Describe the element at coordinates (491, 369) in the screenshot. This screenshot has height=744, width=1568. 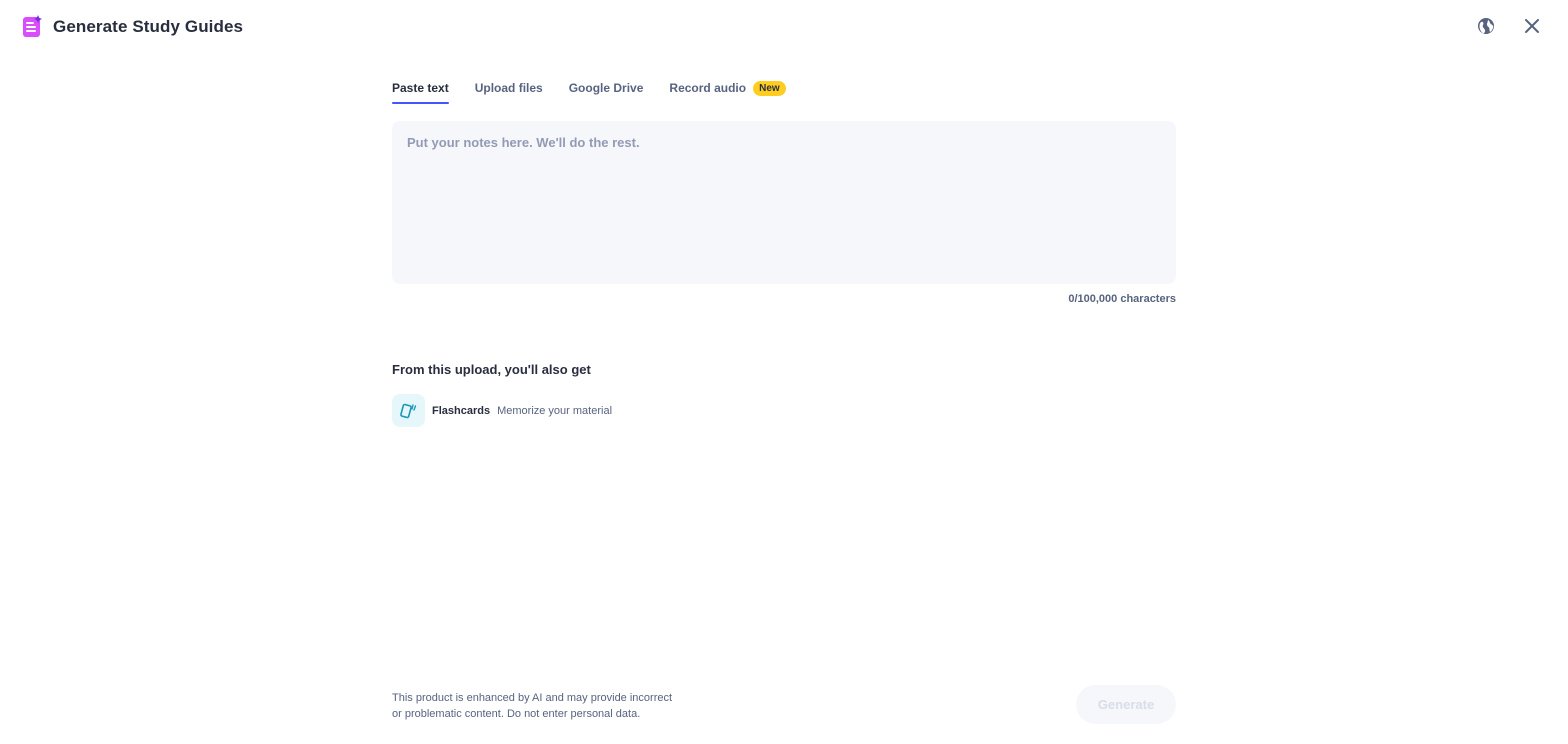
I see `also-get-heading: From this upload, you'll also get` at that location.